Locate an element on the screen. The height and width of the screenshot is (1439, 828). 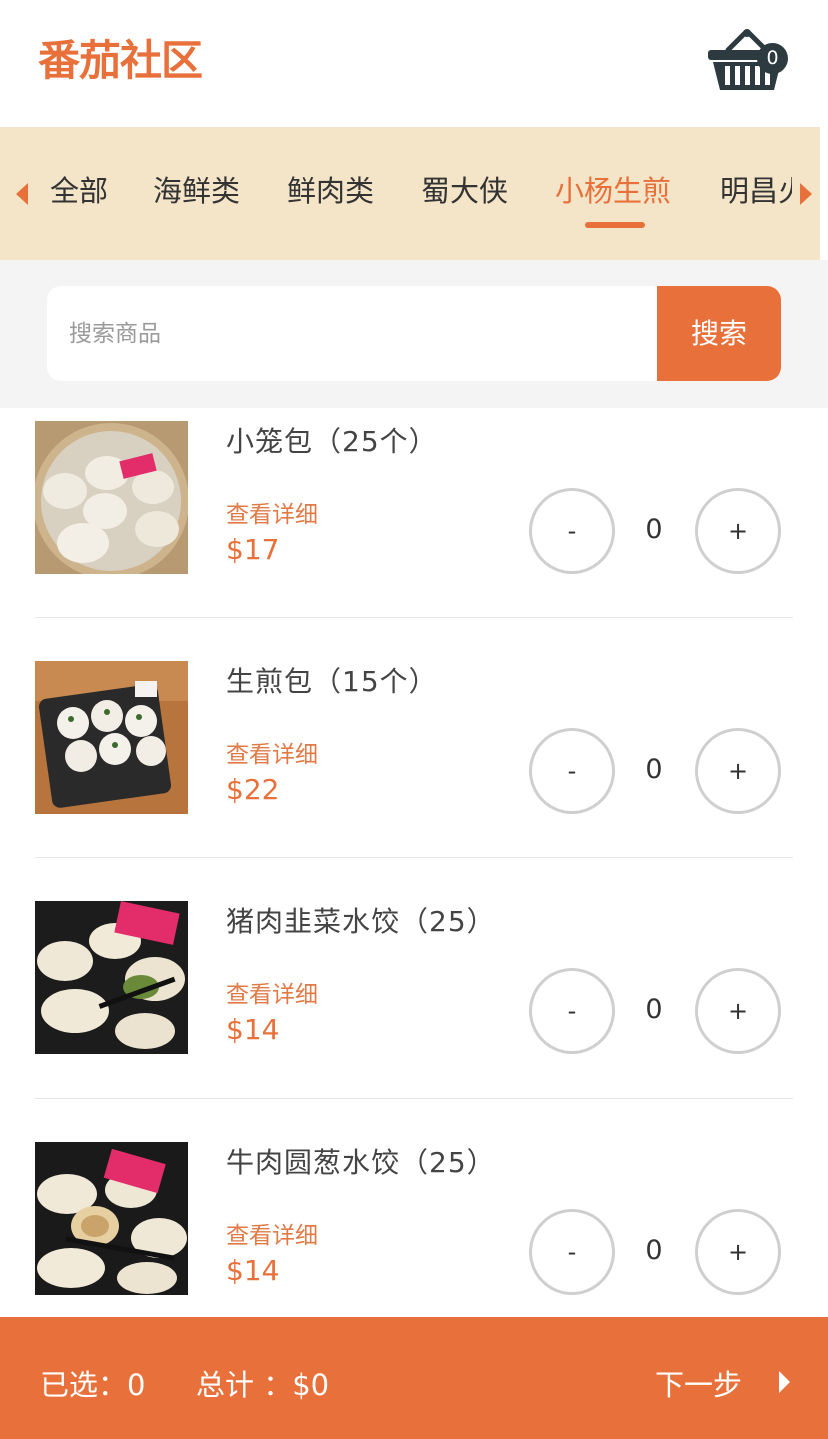
product-image-xiaolongbao is located at coordinates (111, 497).